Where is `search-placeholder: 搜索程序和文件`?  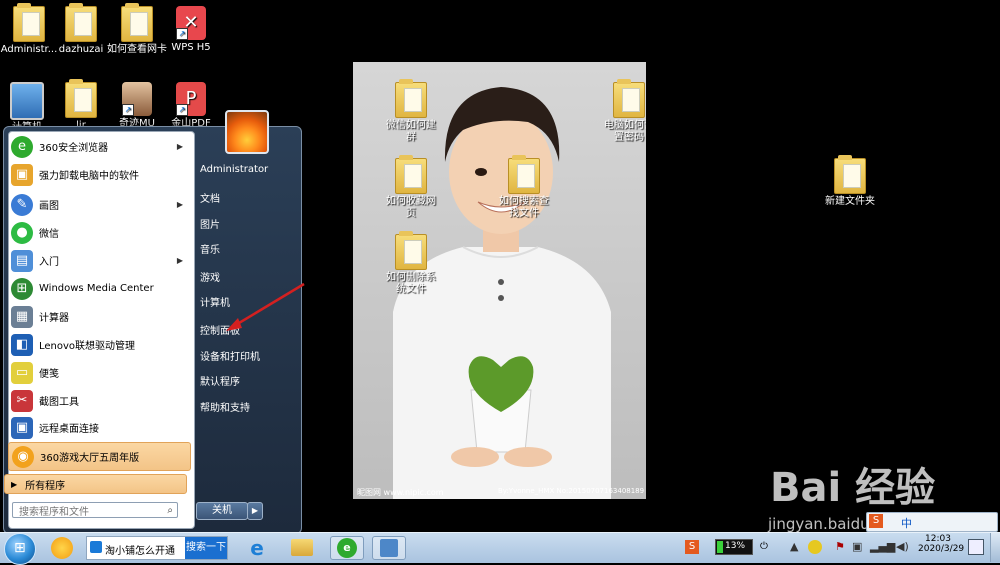
search-placeholder: 搜索程序和文件 is located at coordinates (54, 512).